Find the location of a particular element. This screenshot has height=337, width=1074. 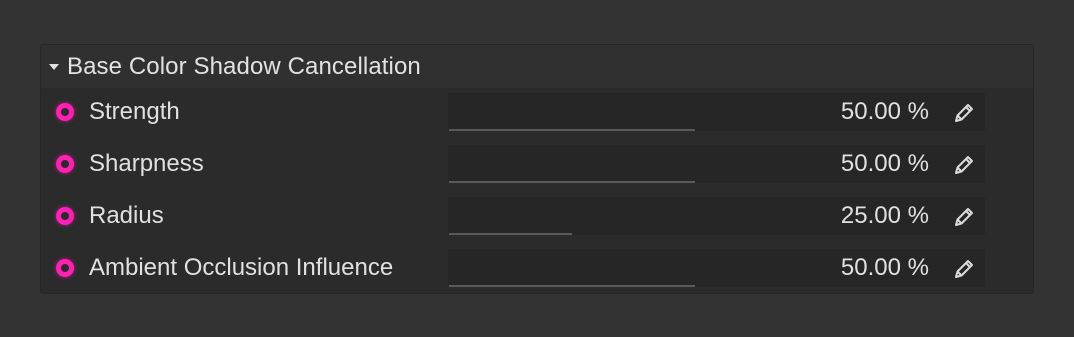

parameter-row-ambient-occlusion-influence: Ambient Occlusion Influence 50.00 % is located at coordinates (537, 268).